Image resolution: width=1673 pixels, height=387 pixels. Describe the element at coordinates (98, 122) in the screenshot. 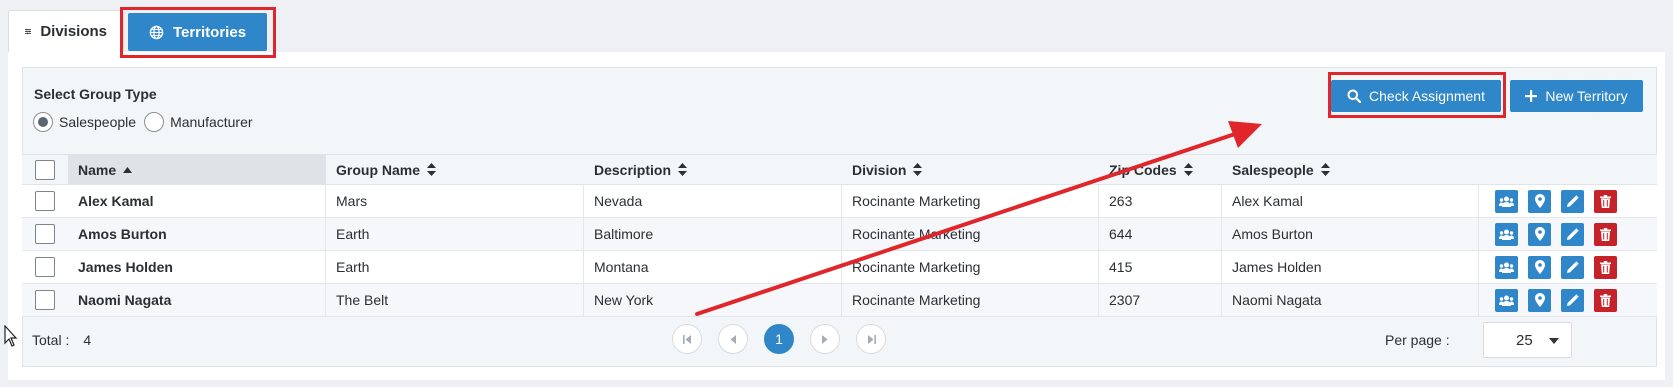

I see `radio-salespeople-label: Salespeople` at that location.